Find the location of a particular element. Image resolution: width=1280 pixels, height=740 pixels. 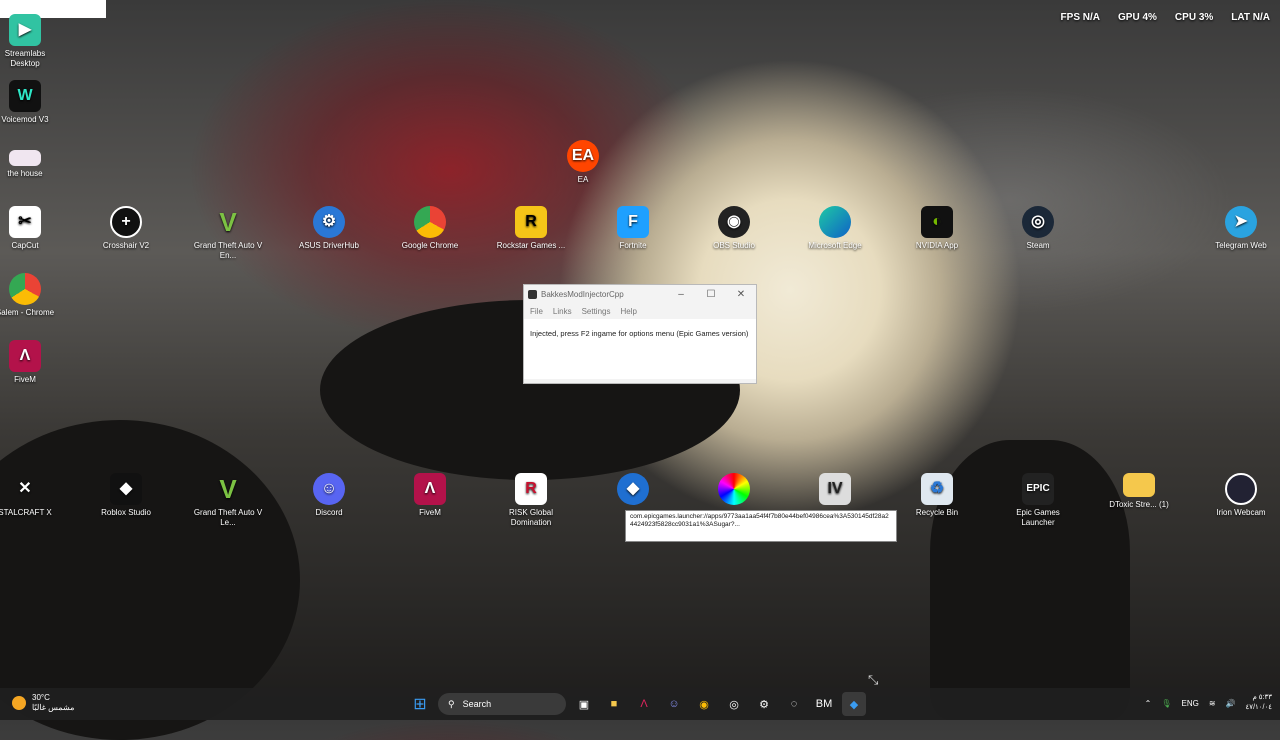

desktop-icon-stalcraft: ✕ STALCRAFT X is located at coordinates (30, 495).